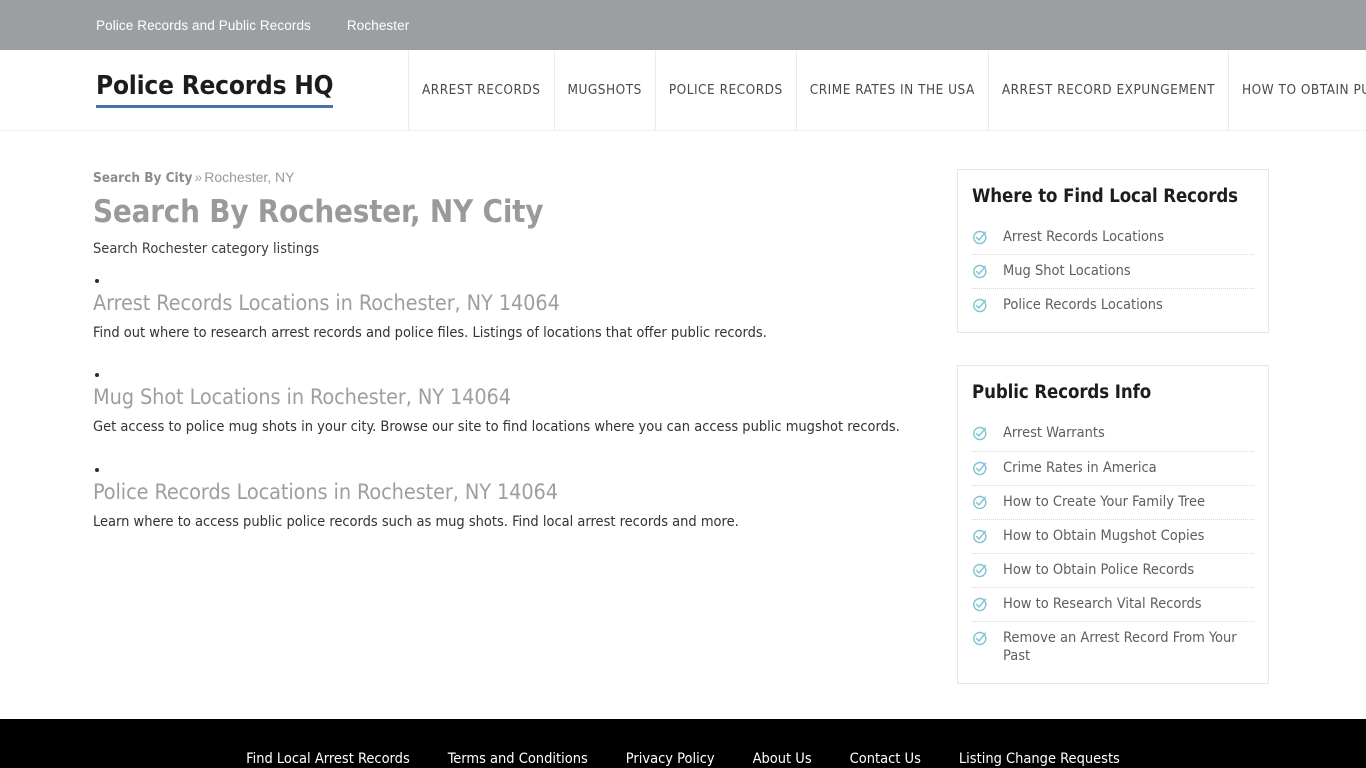 The height and width of the screenshot is (768, 1366). What do you see at coordinates (1067, 271) in the screenshot?
I see `sidebar-item-label: Mug Shot Locations` at bounding box center [1067, 271].